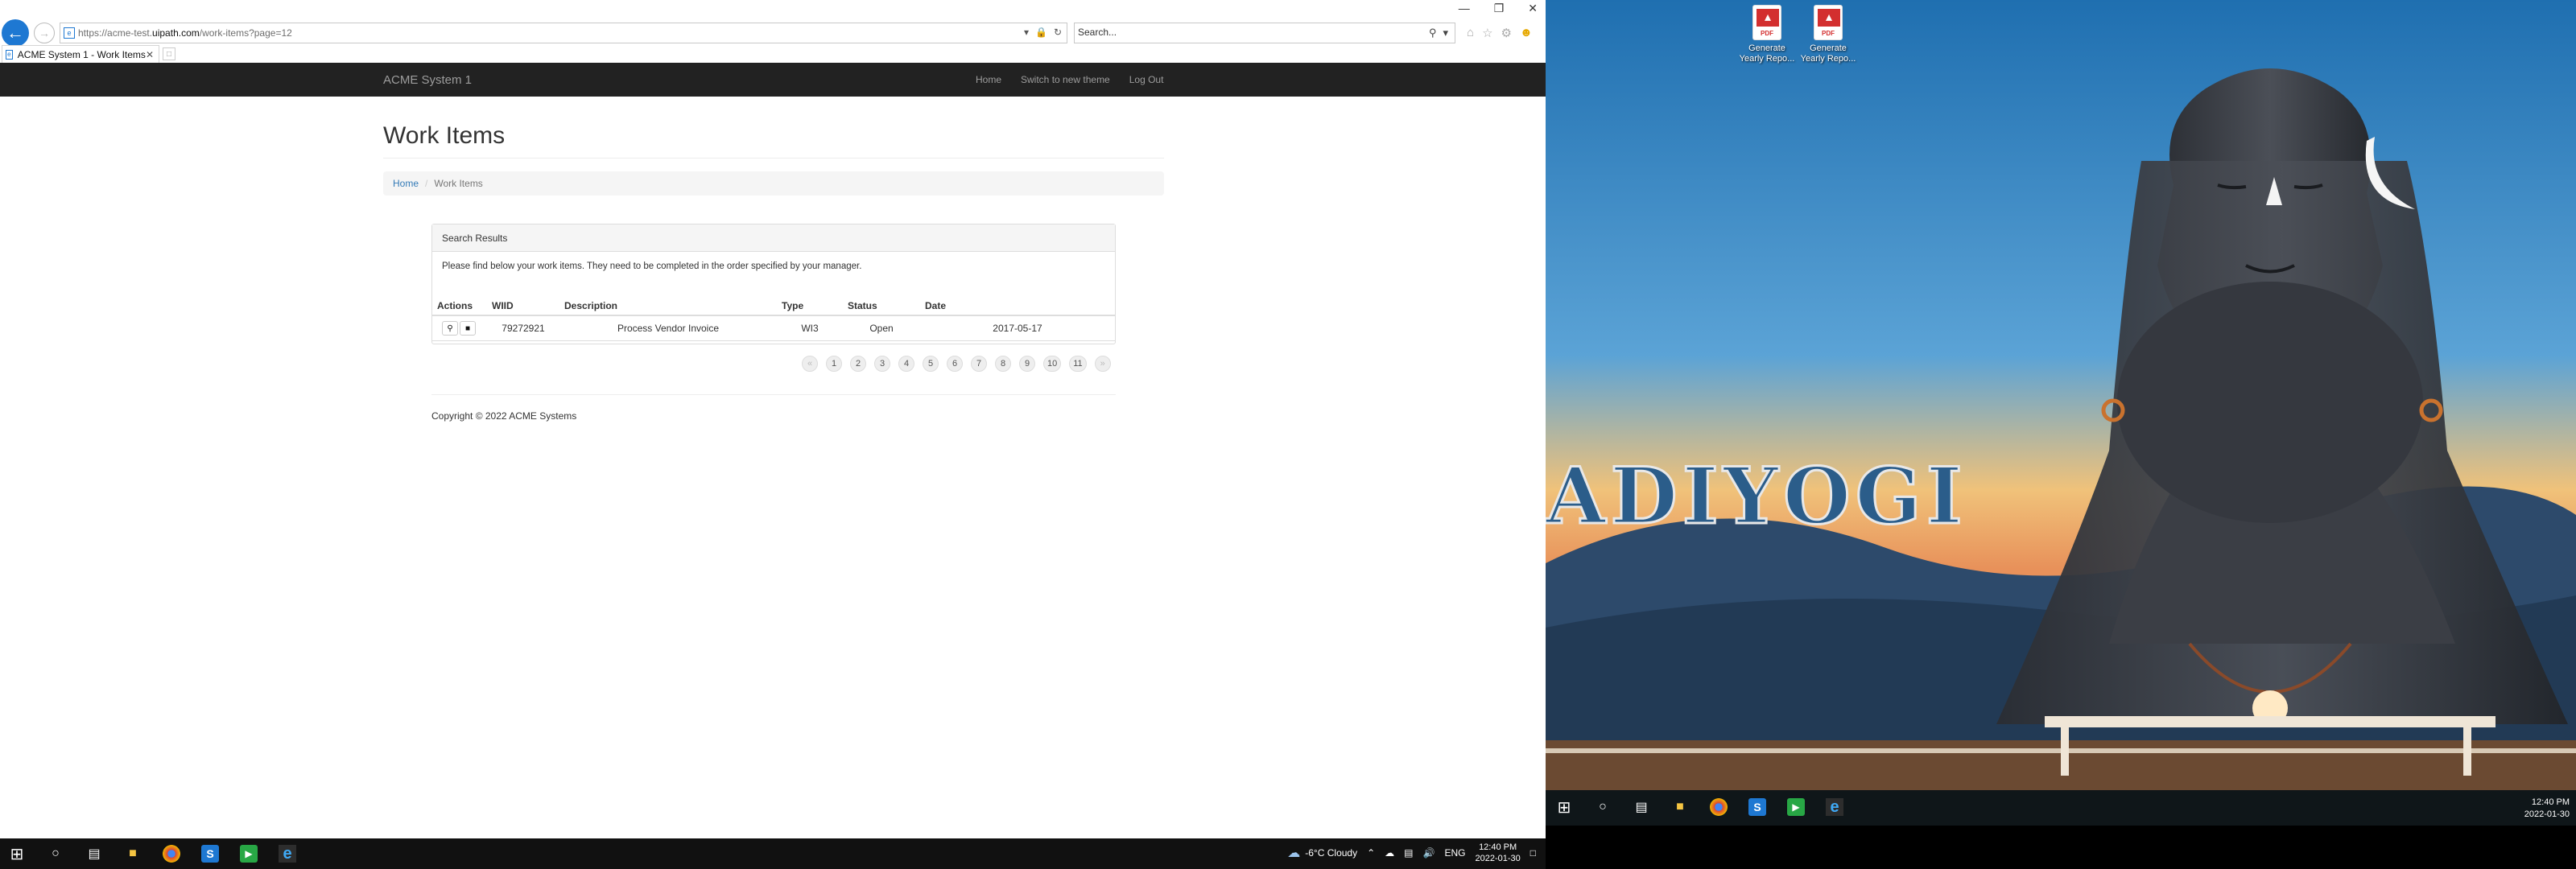 The width and height of the screenshot is (2576, 869). I want to click on page-next-button: », so click(1102, 364).